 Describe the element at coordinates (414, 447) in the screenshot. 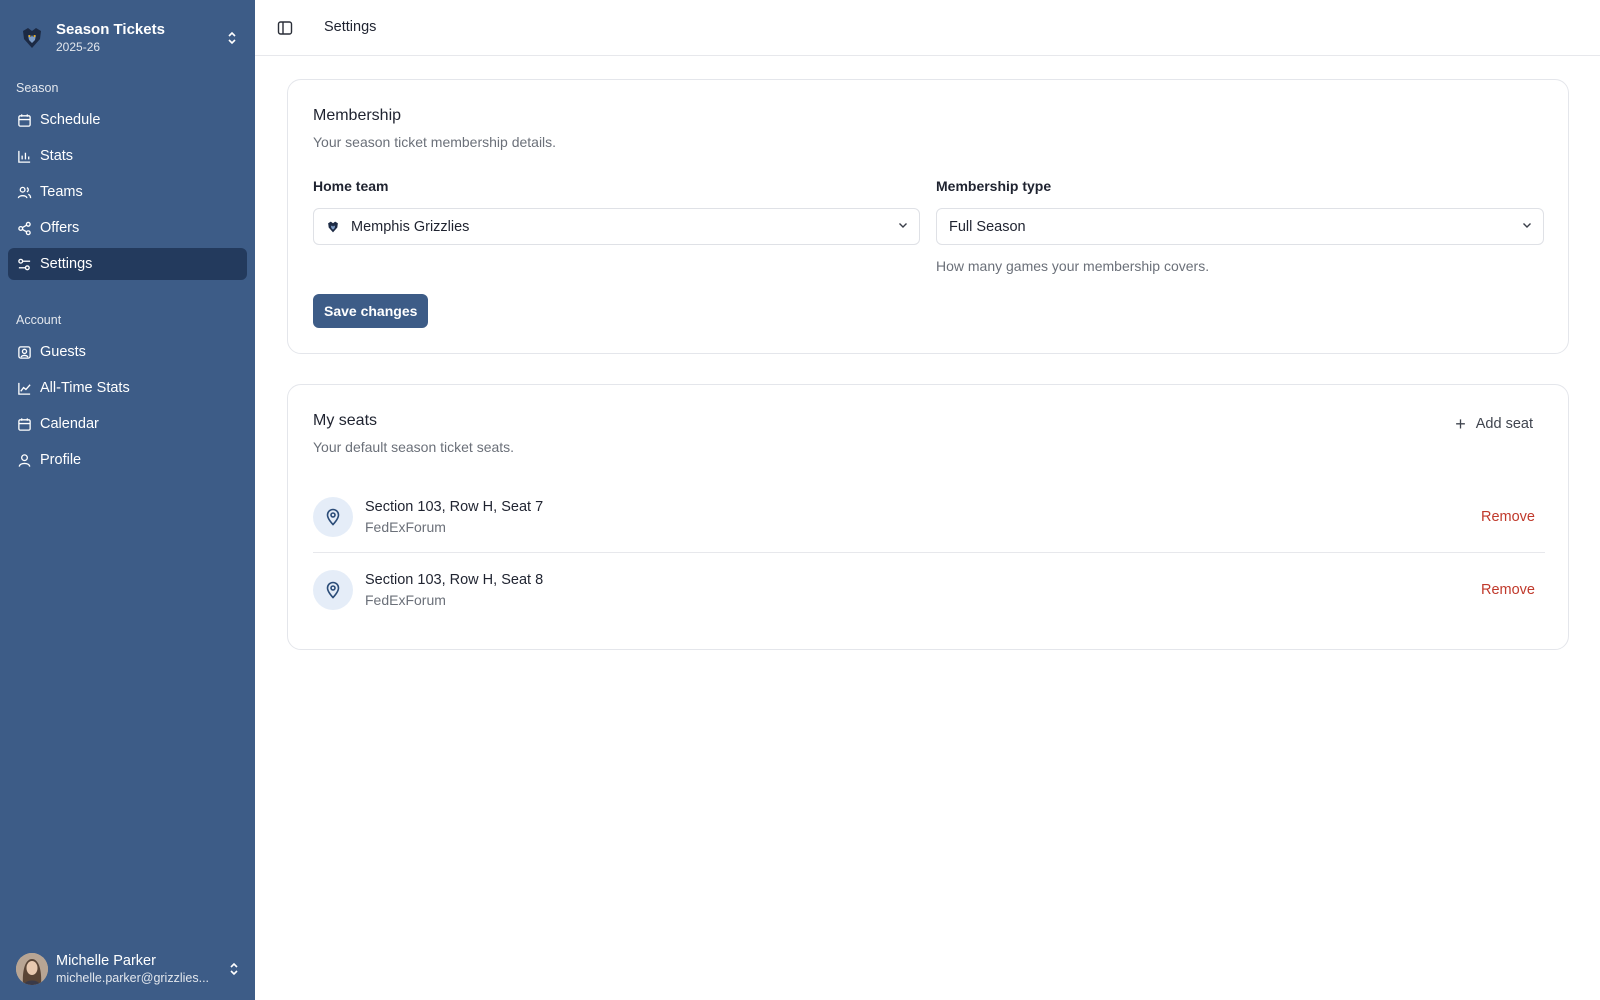

I see `seats-description: Your default season ticket seats.` at that location.